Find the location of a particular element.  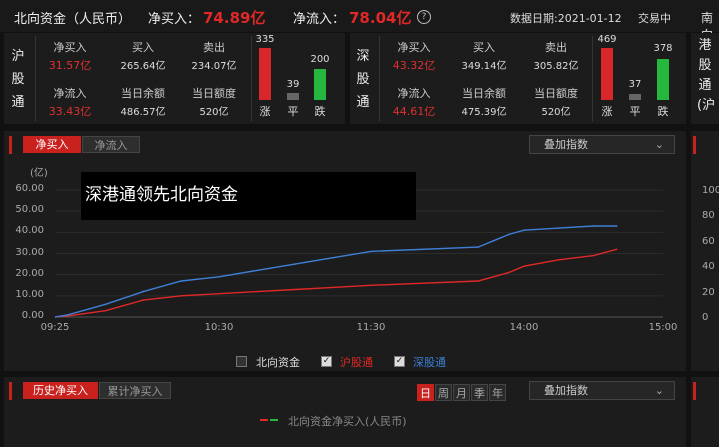

history-legend-swatch-green is located at coordinates (274, 420).